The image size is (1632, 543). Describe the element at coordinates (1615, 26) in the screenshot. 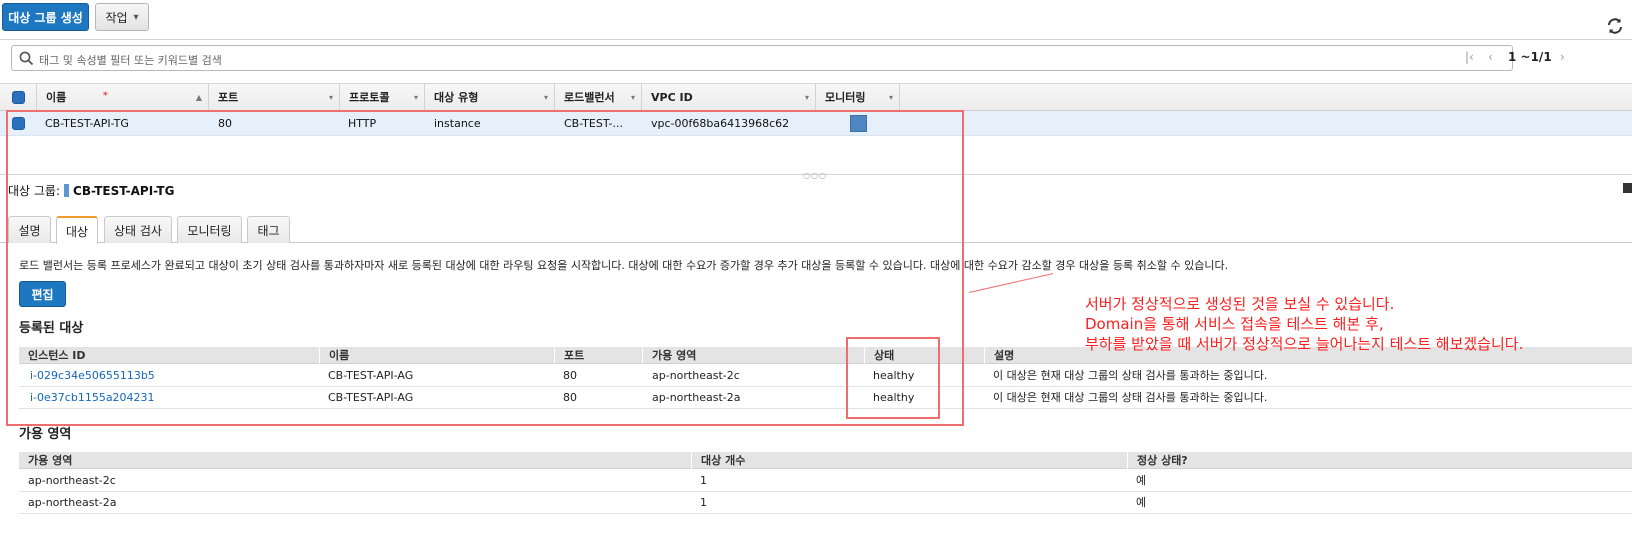

I see `refresh-icon` at that location.